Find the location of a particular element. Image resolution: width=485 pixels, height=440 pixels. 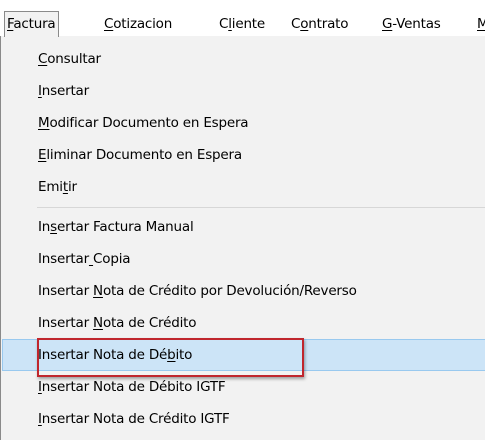

menu-separator is located at coordinates (261, 207).